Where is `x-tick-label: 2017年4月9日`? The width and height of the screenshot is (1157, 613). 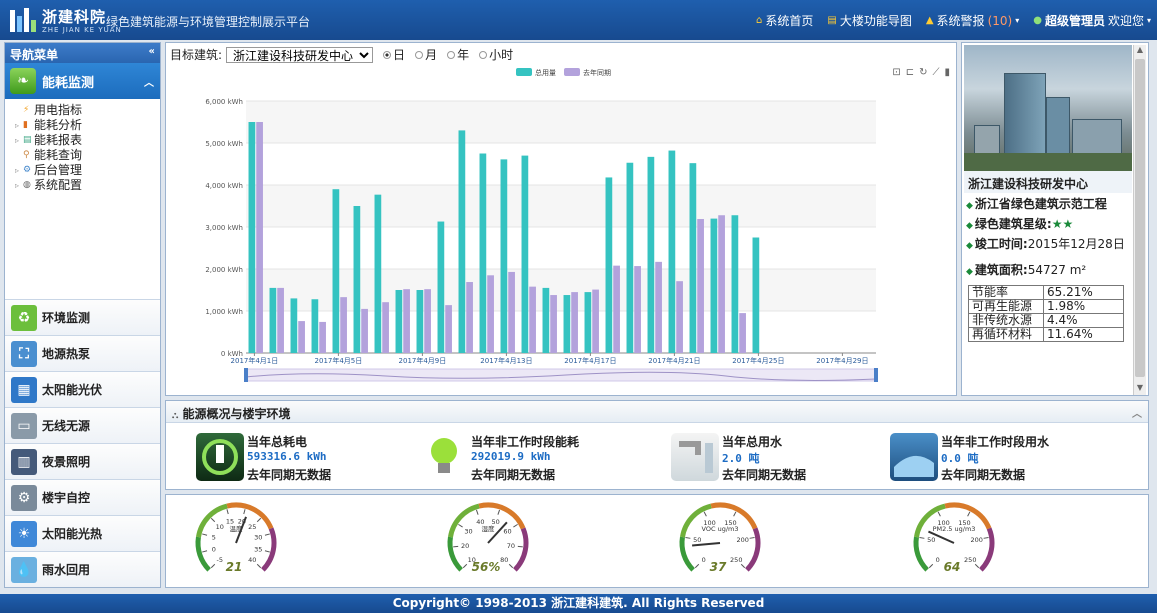 x-tick-label: 2017年4月9日 is located at coordinates (423, 360).